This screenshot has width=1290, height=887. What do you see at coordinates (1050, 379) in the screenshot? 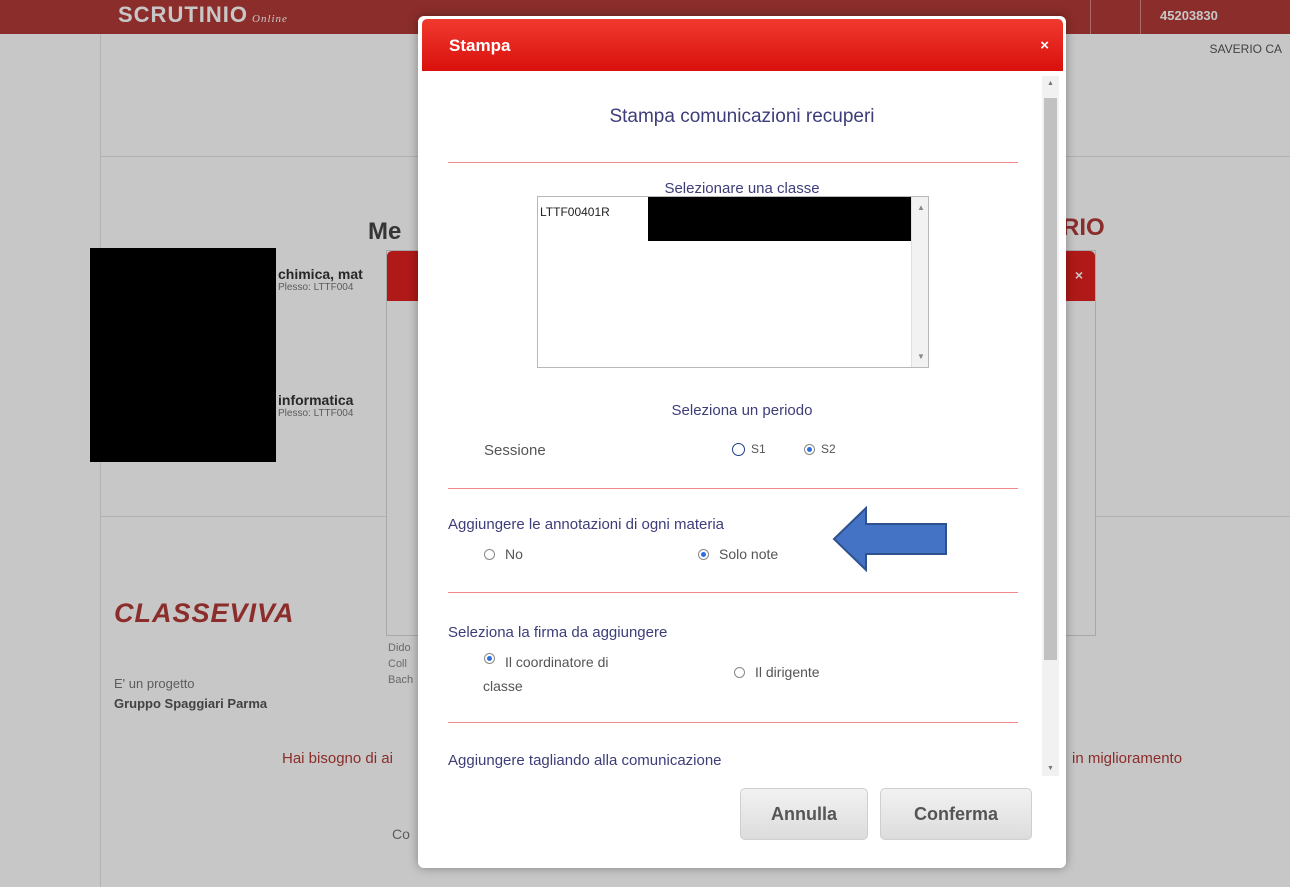
I see `scroll-thumb` at bounding box center [1050, 379].